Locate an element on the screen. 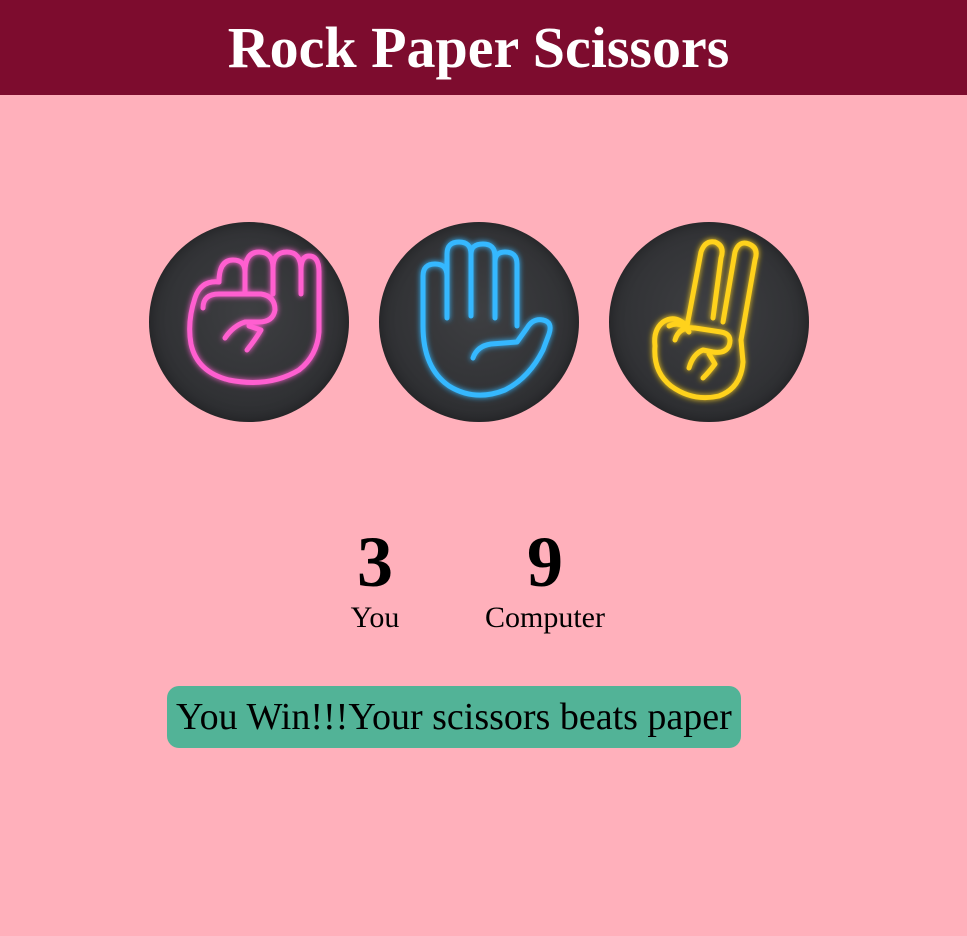 The height and width of the screenshot is (936, 967). user-score-value: 3 is located at coordinates (375, 562).